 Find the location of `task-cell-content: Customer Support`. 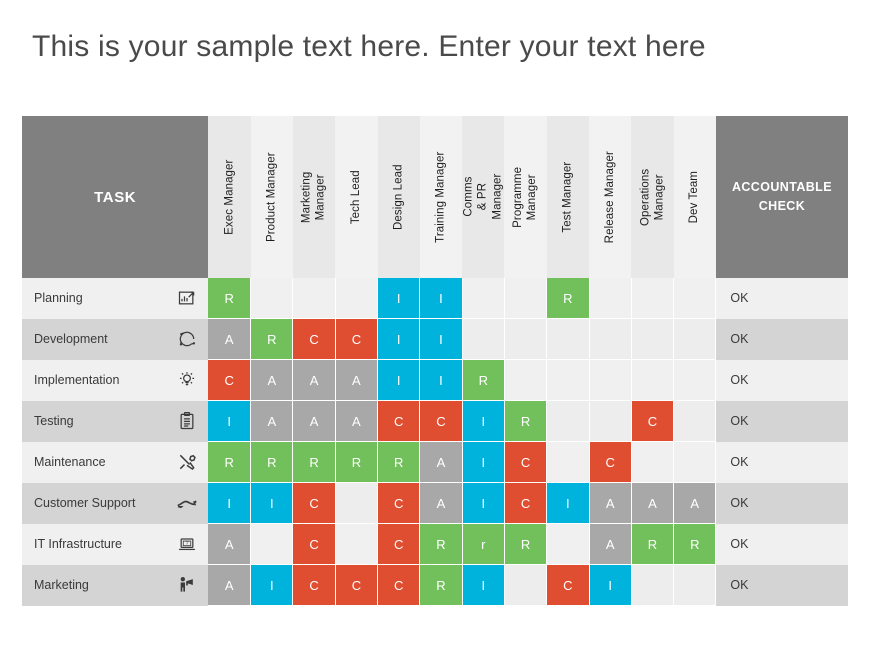

task-cell-content: Customer Support is located at coordinates (116, 503).